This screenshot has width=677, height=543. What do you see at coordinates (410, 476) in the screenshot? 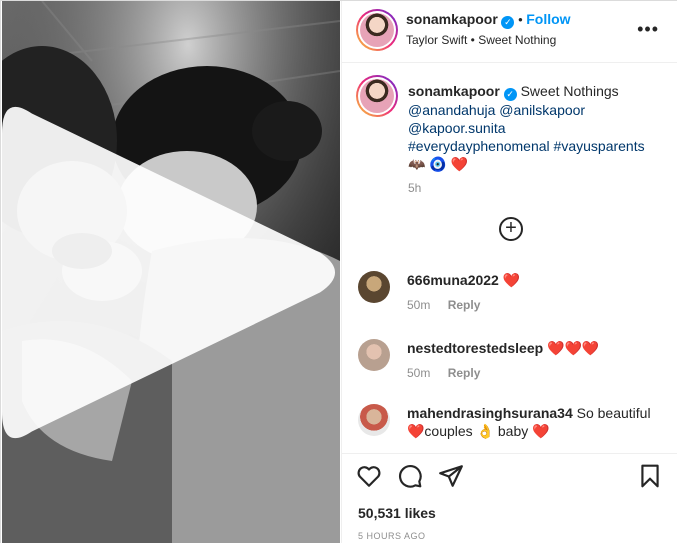
I see `comment-icon` at bounding box center [410, 476].